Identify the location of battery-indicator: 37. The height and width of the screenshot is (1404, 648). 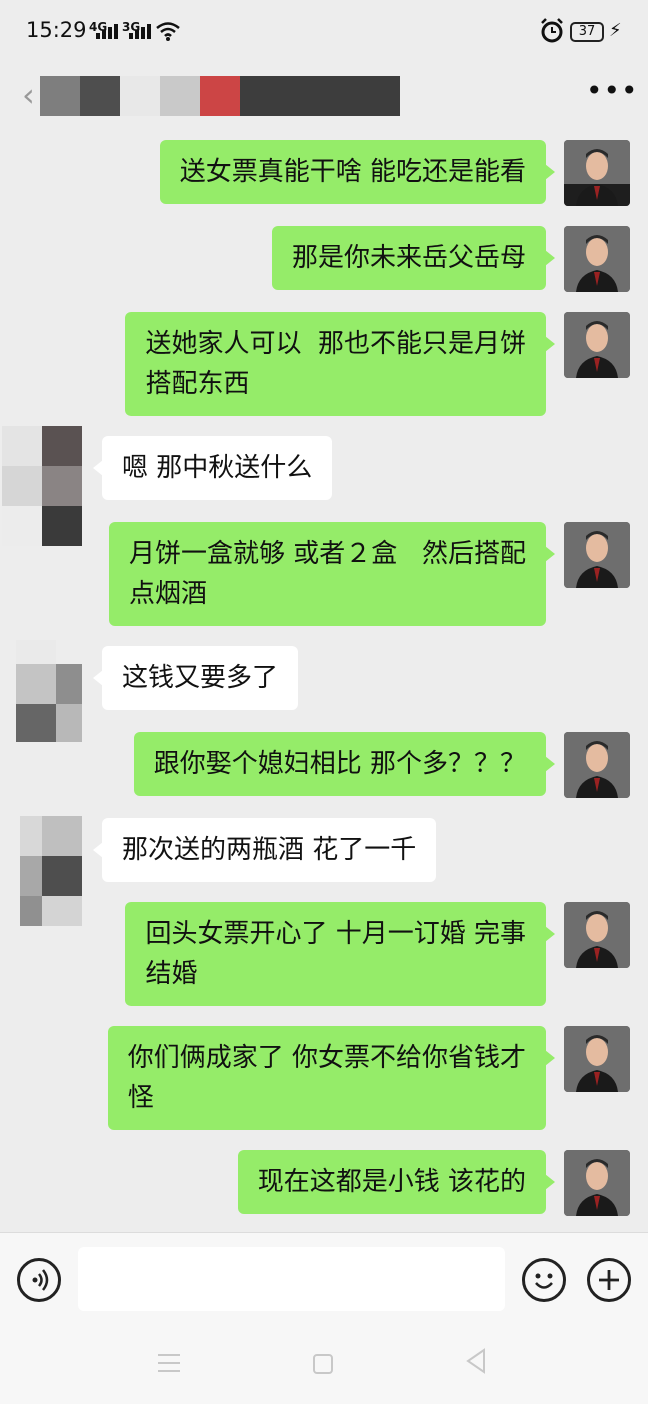
(587, 32).